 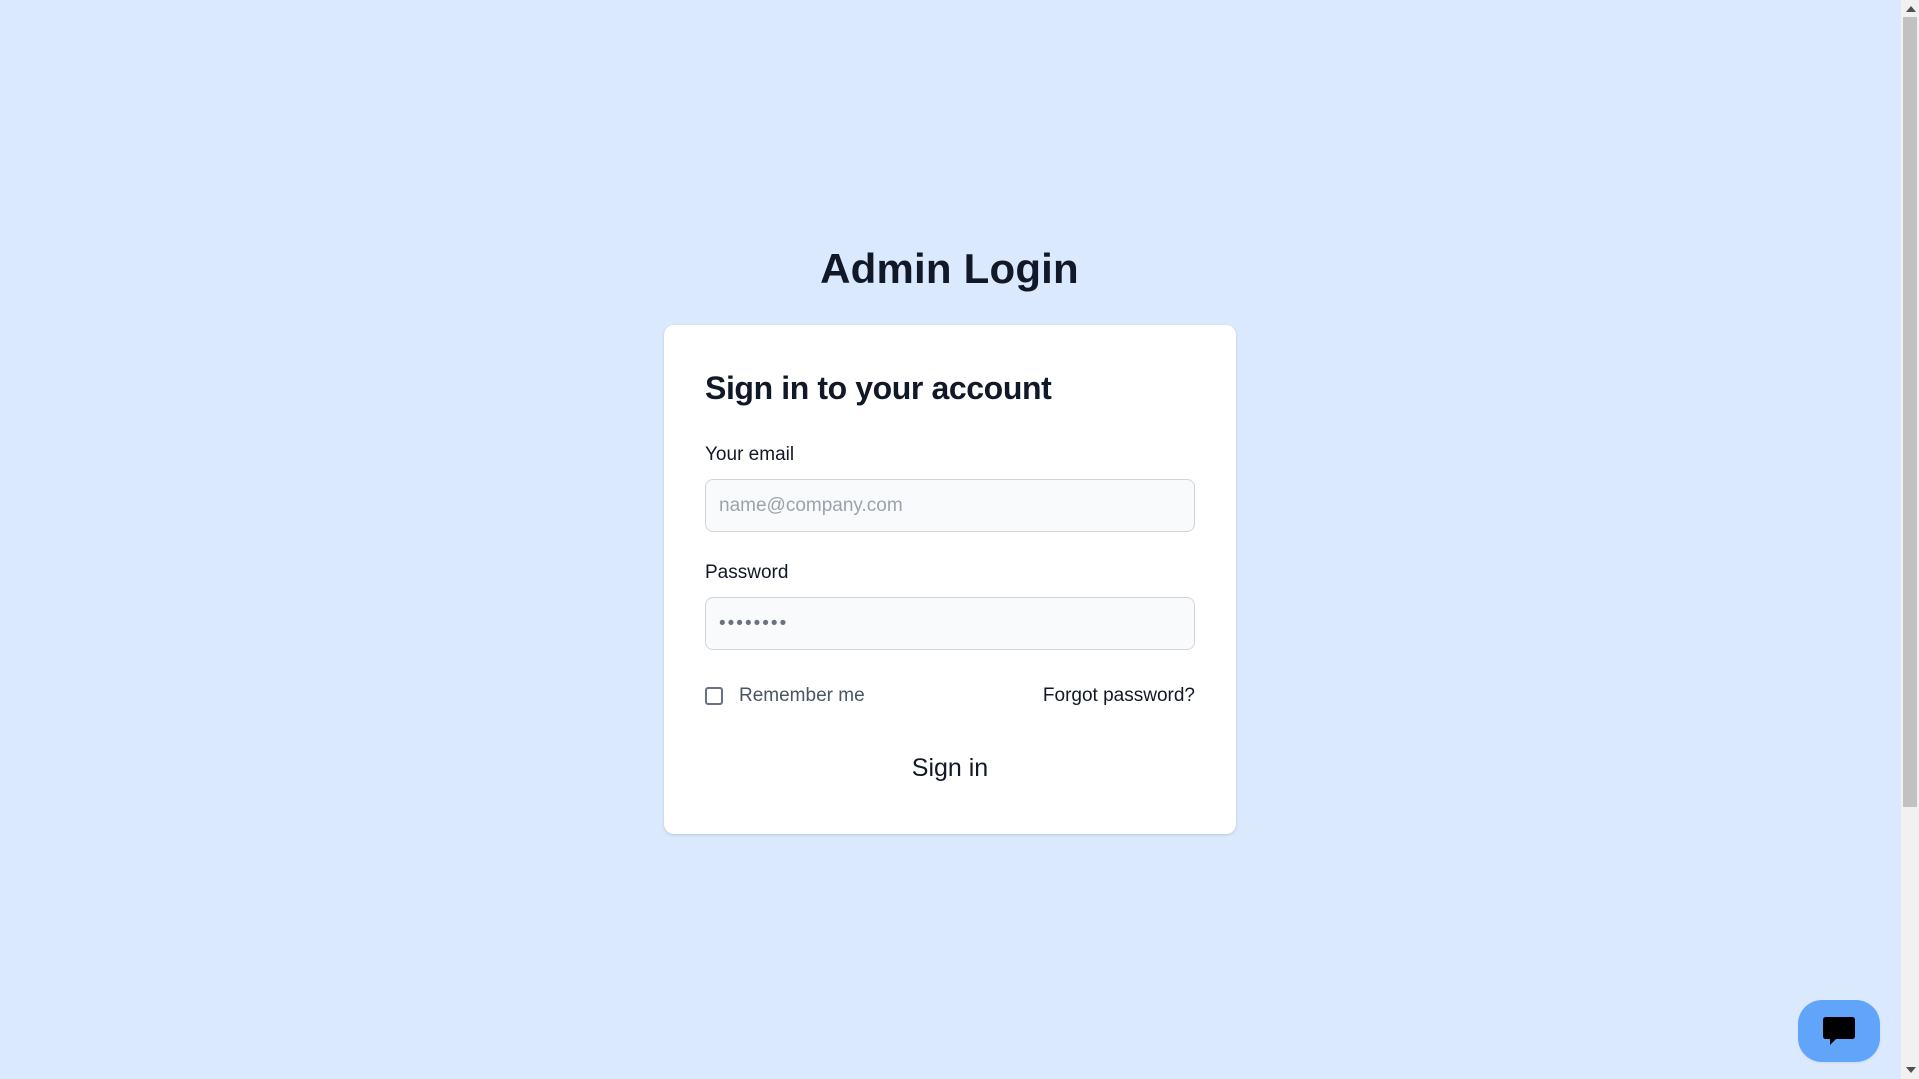 I want to click on email-input, so click(x=950, y=505).